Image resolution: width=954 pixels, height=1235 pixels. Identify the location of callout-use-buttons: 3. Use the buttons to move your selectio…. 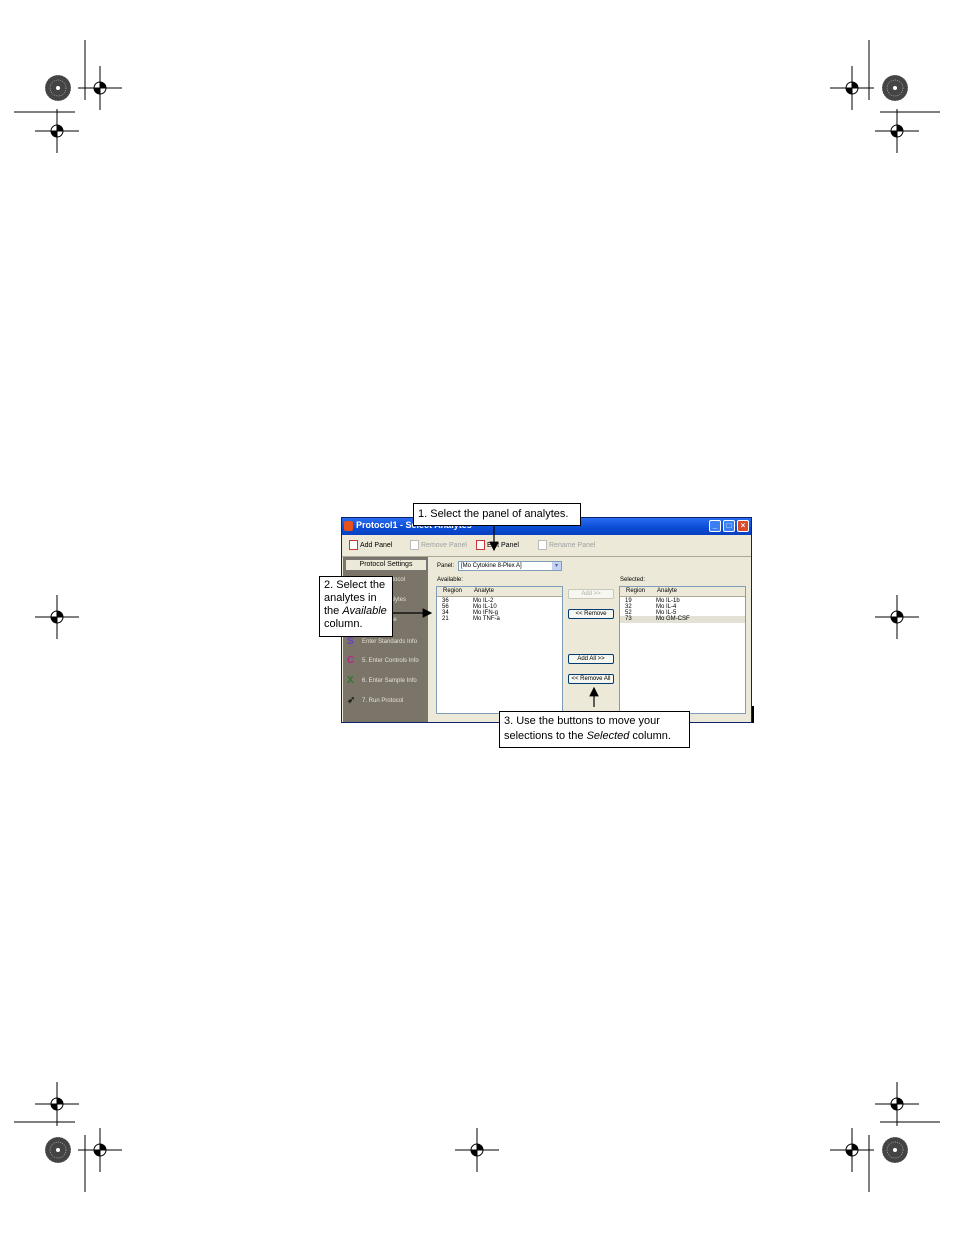
(594, 729).